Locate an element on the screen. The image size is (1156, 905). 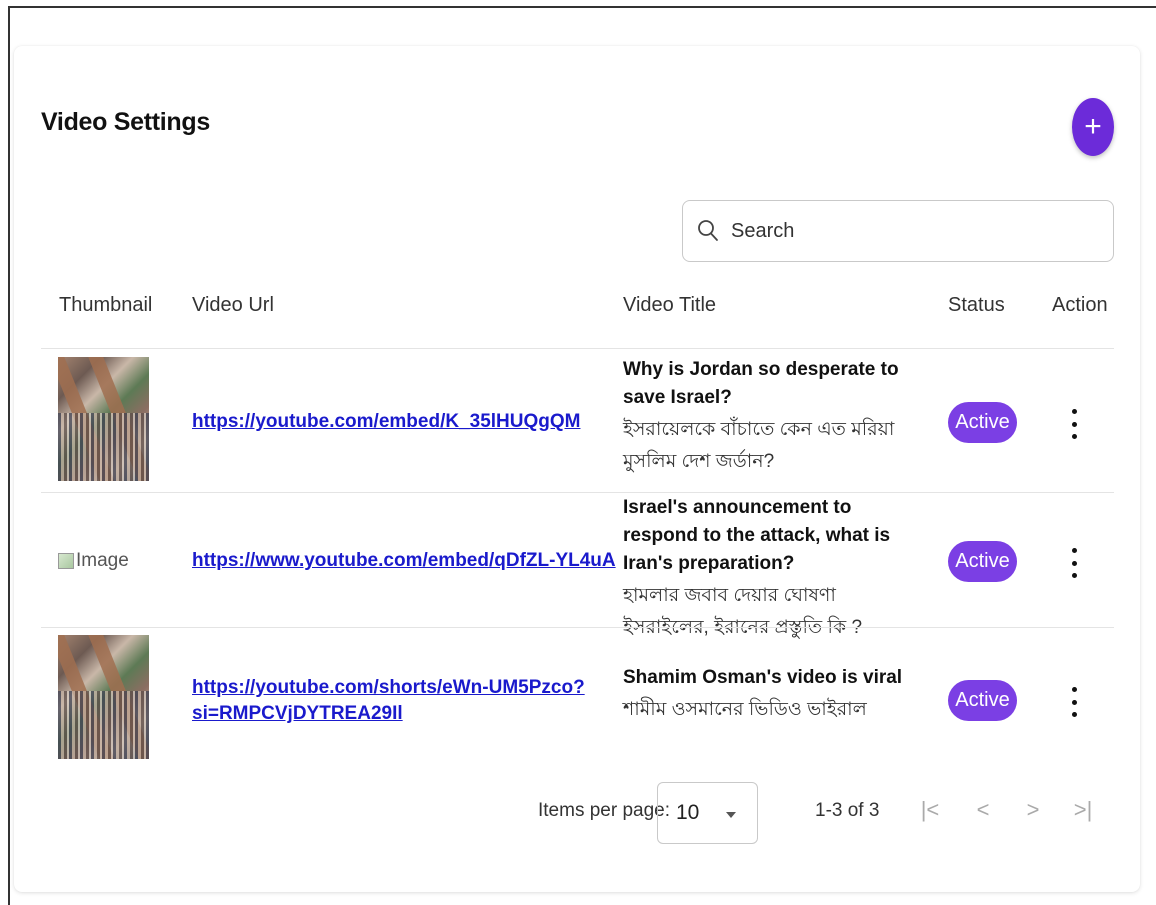
first-page-icon: |< is located at coordinates (930, 810).